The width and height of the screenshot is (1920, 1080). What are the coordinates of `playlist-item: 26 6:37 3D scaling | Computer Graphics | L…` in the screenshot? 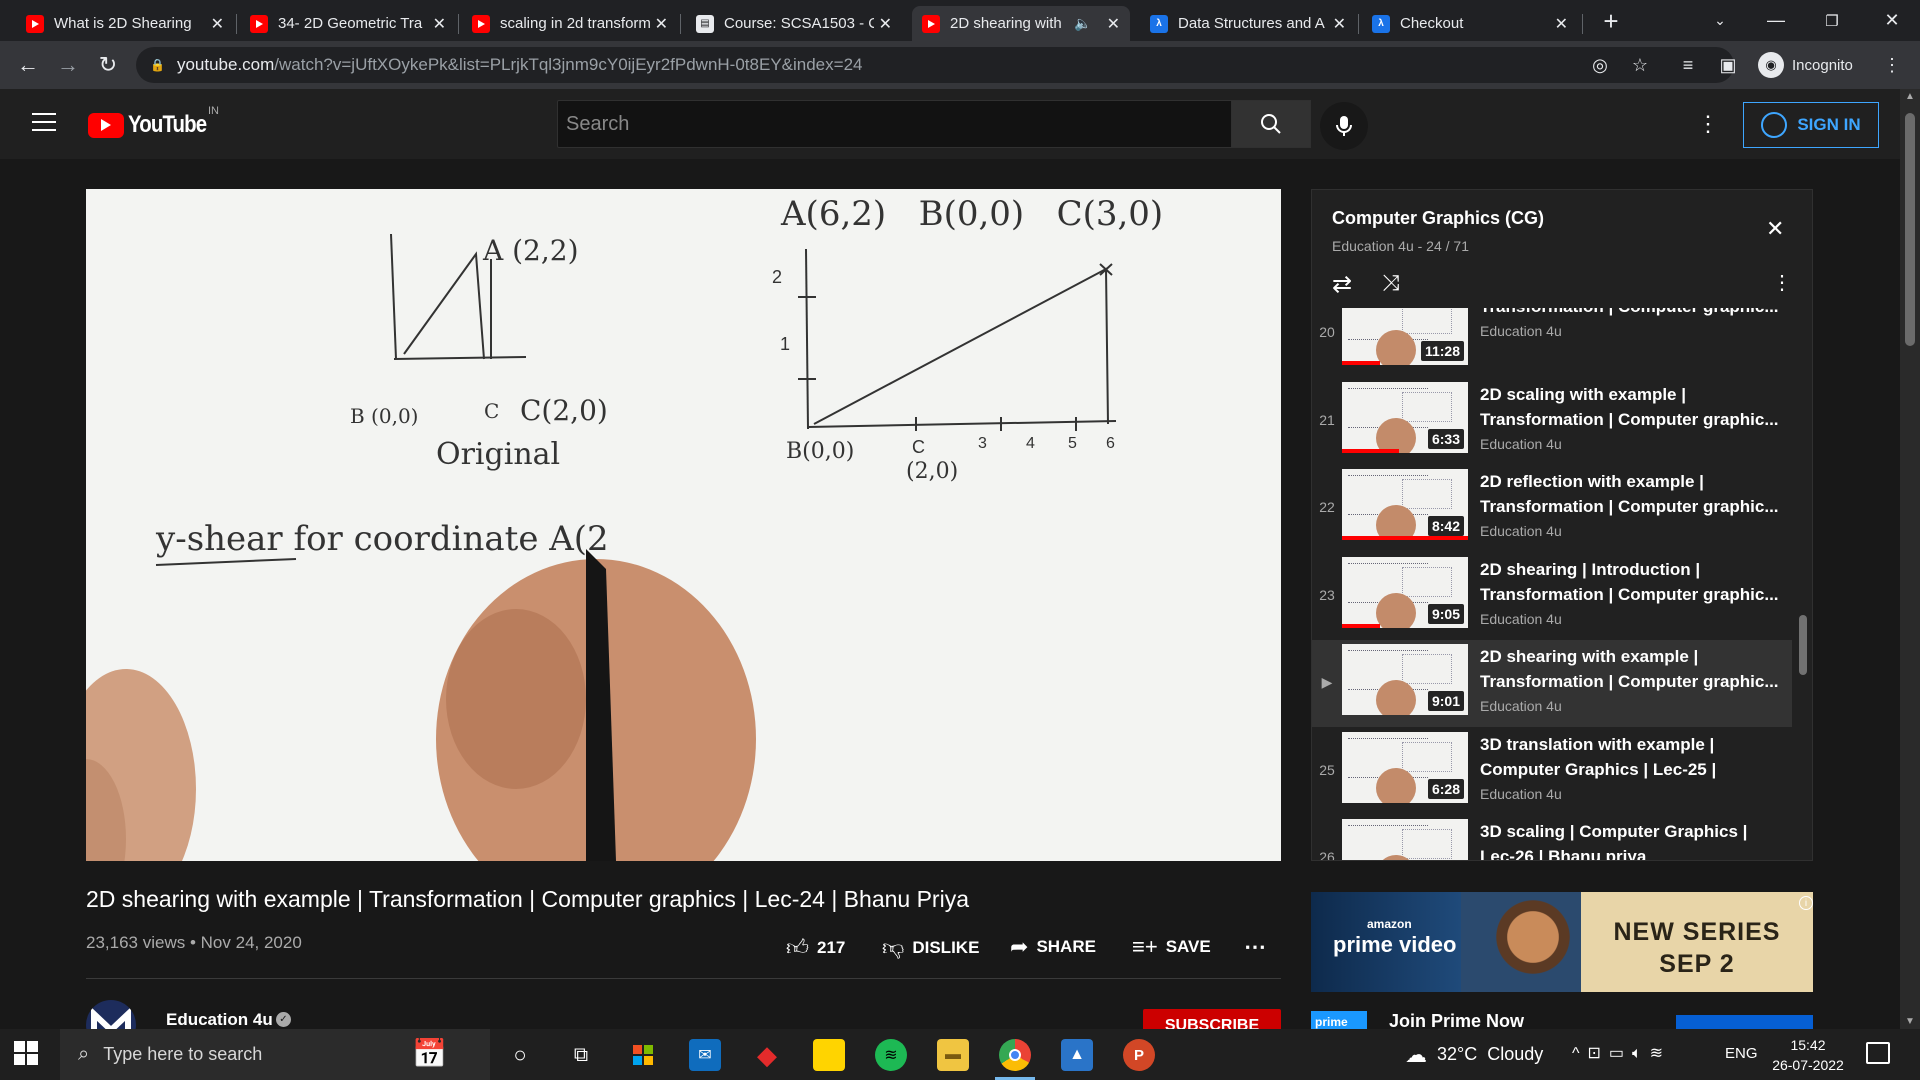 It's located at (1552, 837).